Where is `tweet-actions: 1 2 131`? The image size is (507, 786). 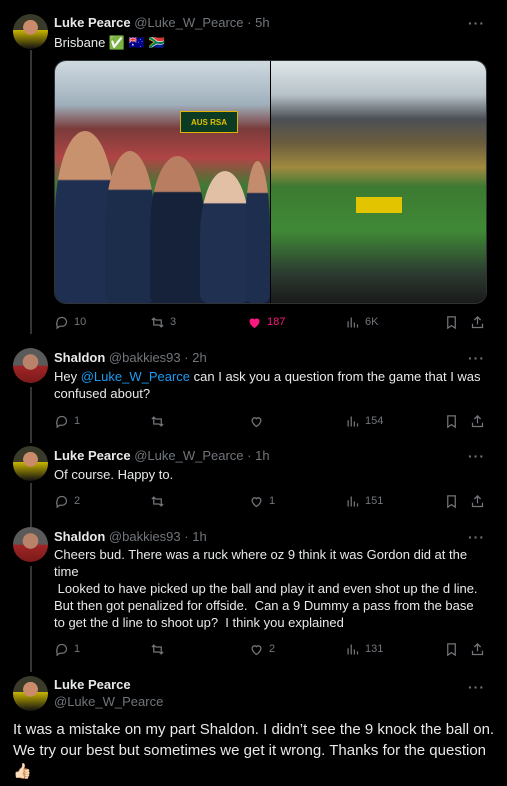 tweet-actions: 1 2 131 is located at coordinates (271, 649).